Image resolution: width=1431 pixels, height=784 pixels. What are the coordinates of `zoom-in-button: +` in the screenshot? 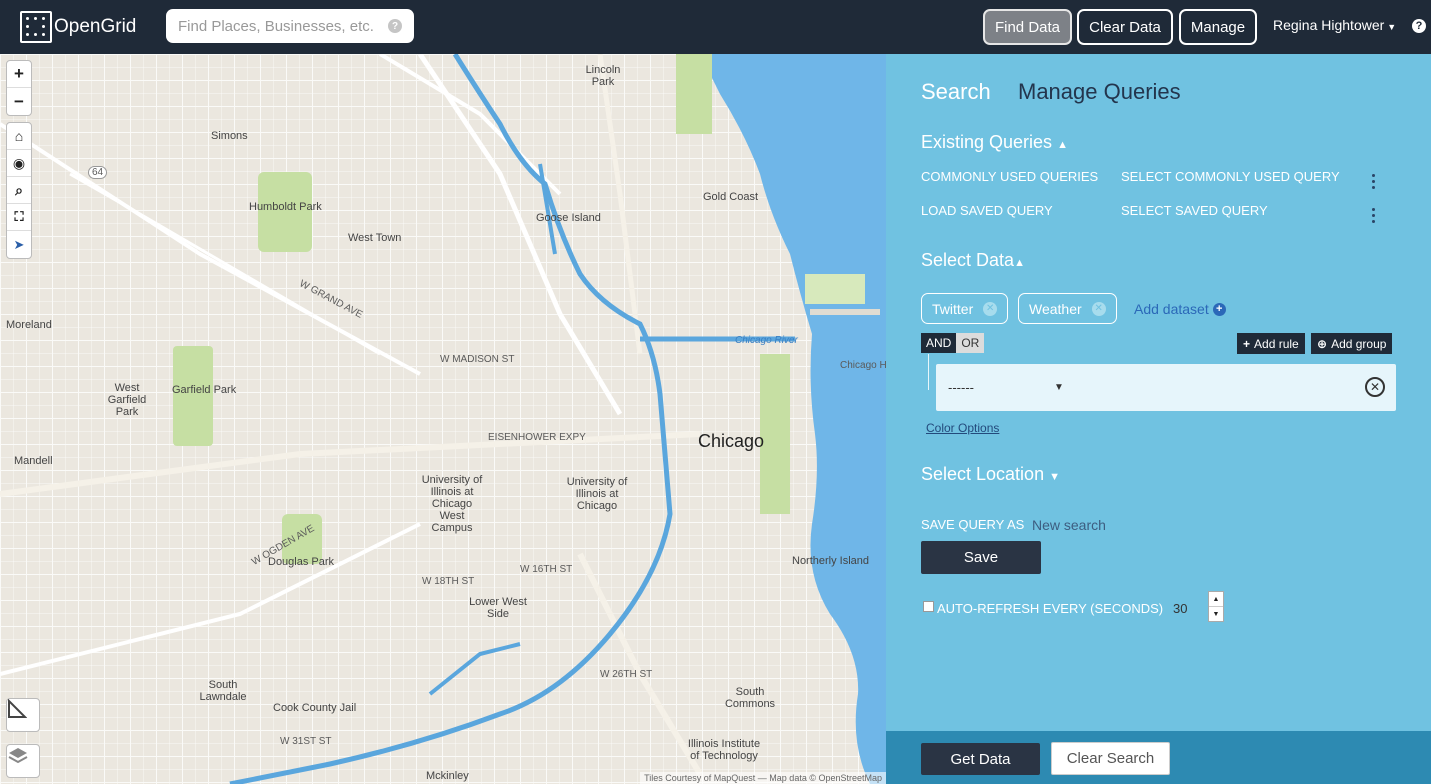 It's located at (19, 74).